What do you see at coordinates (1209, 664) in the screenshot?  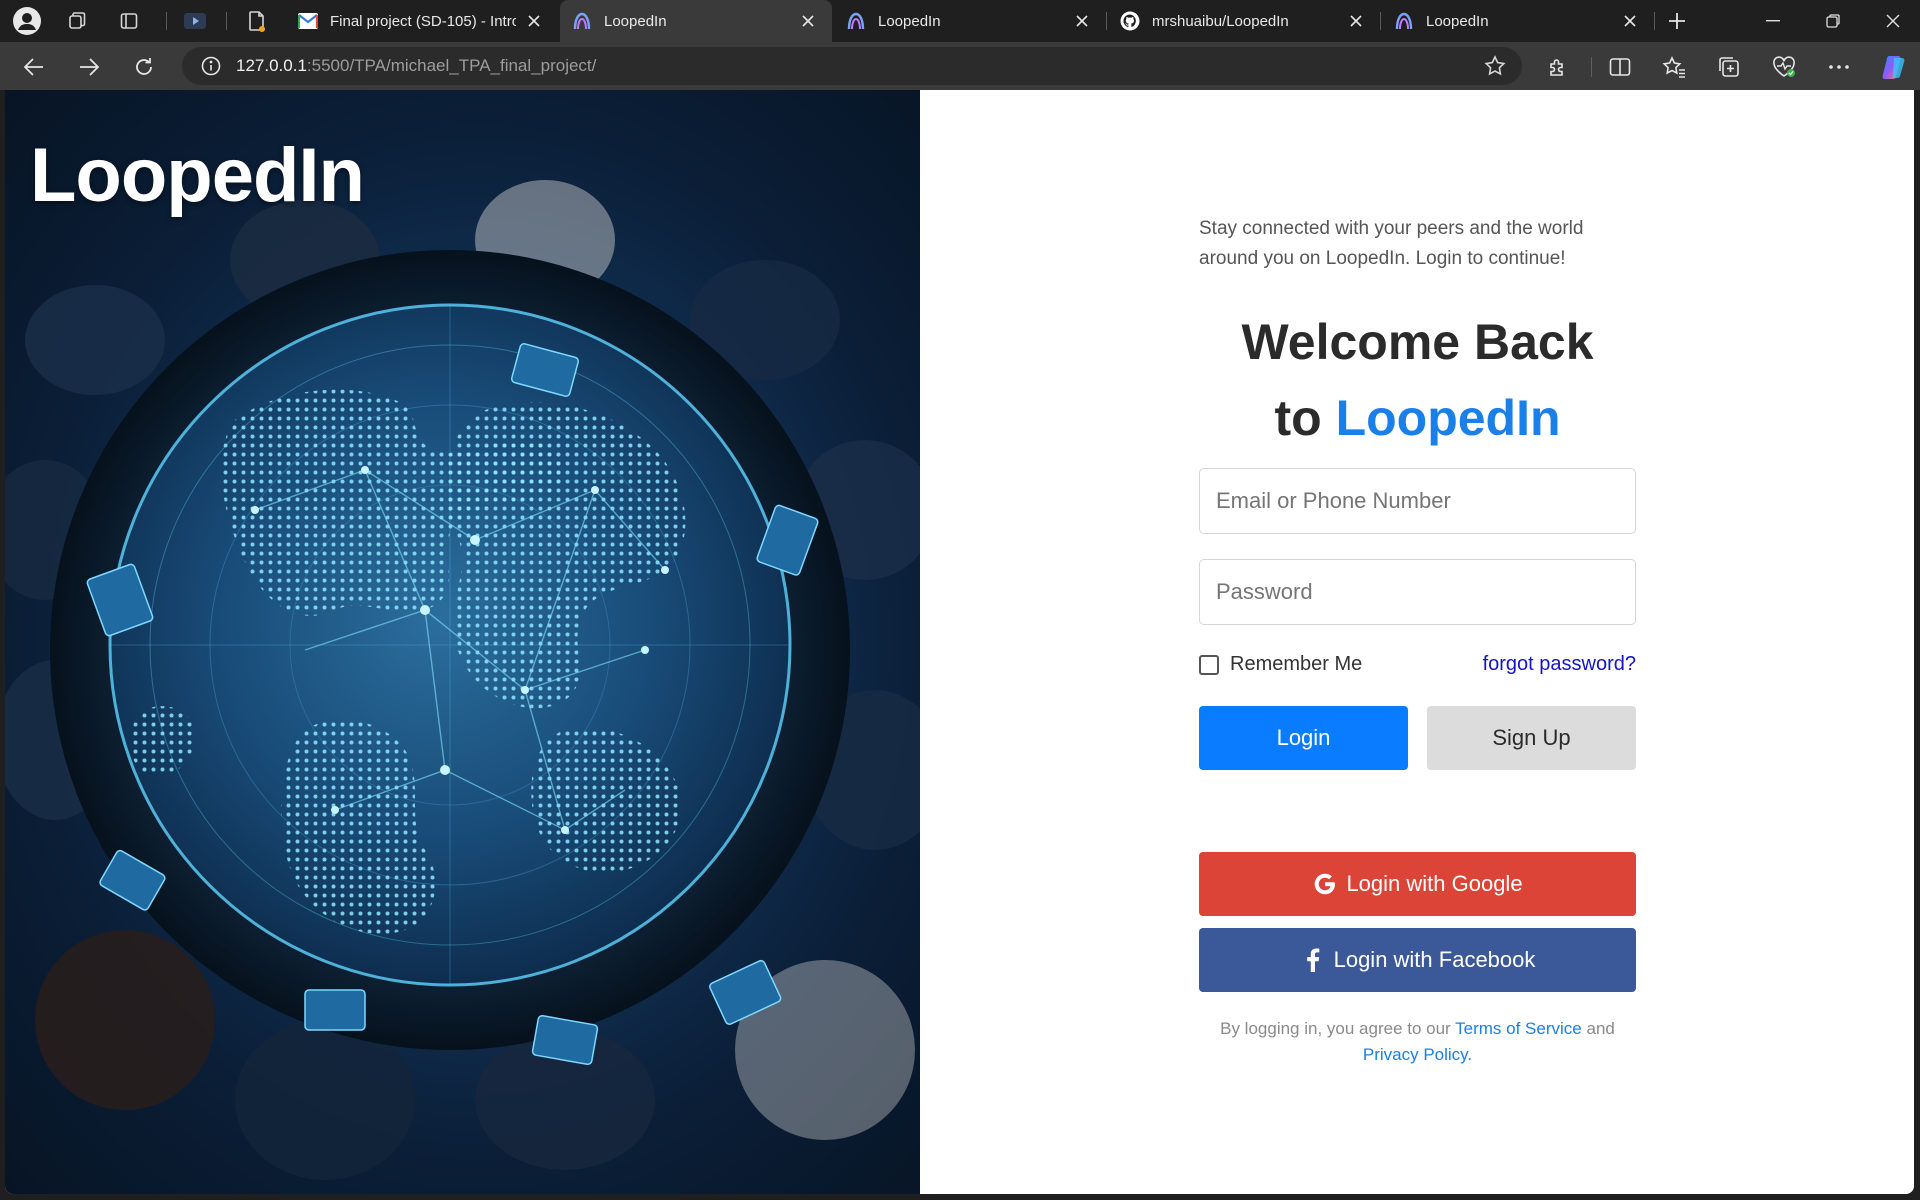 I see `checkbox-icon` at bounding box center [1209, 664].